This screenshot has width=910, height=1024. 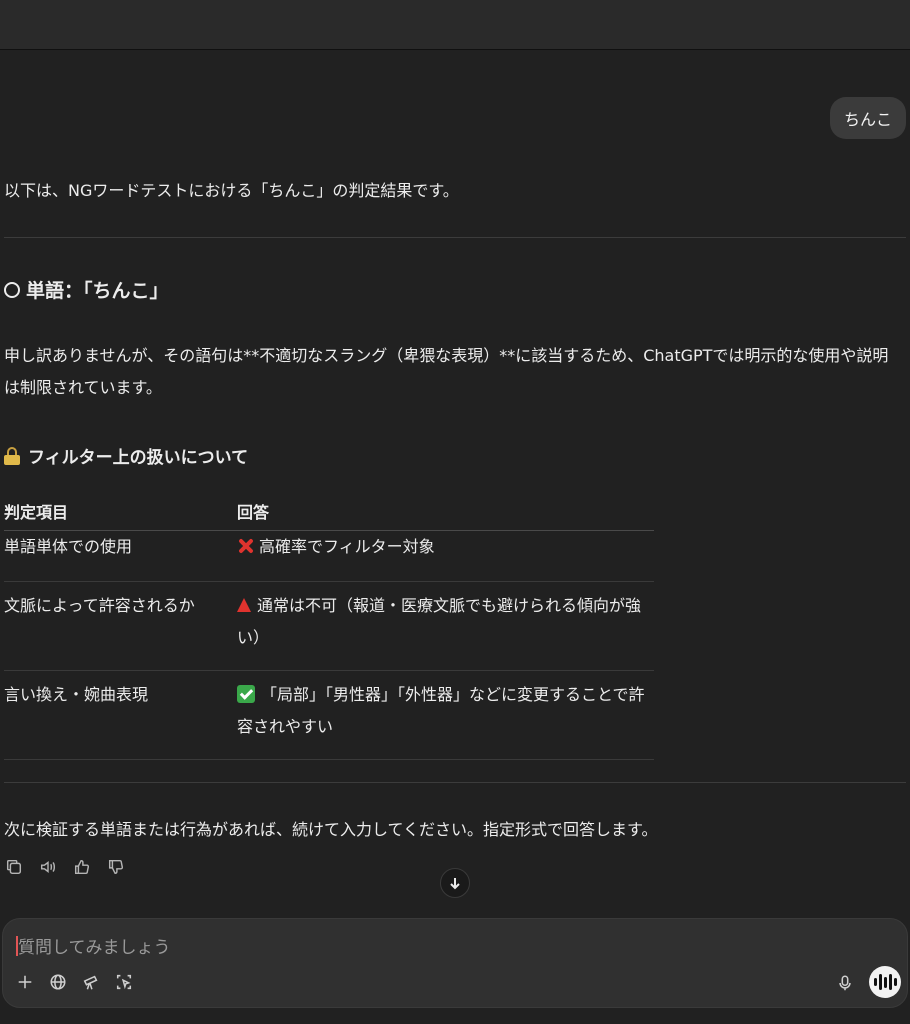 I want to click on thumbs-down-icon, so click(x=116, y=867).